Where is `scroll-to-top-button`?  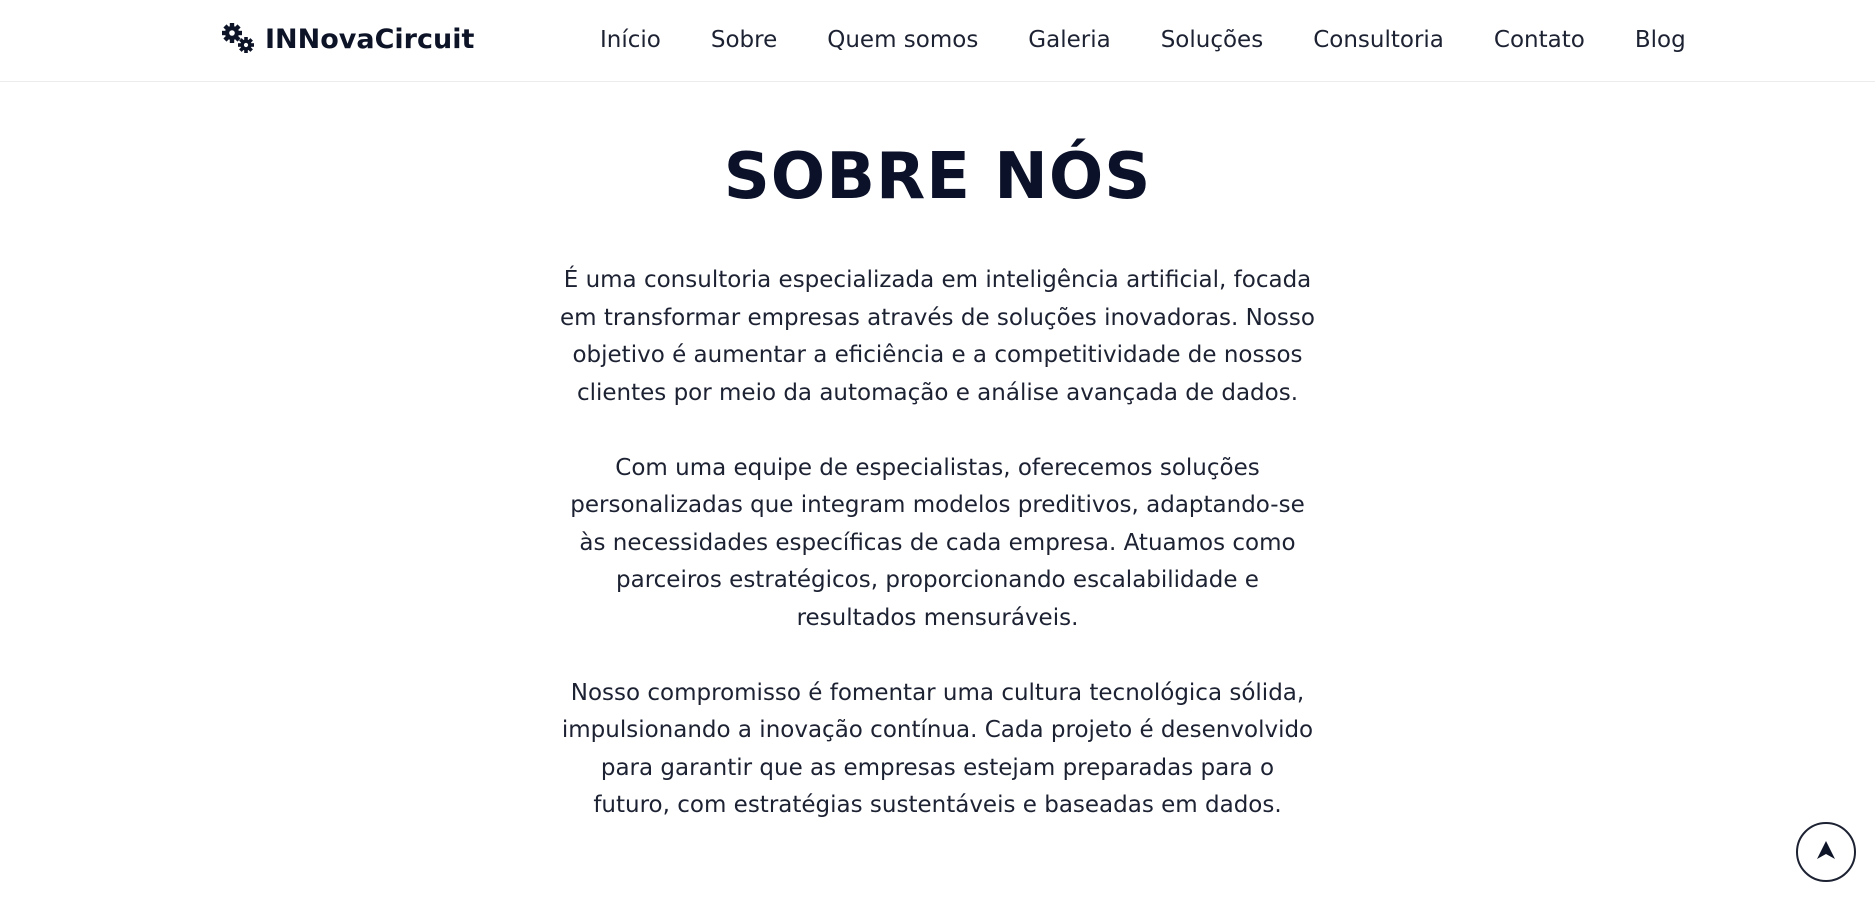 scroll-to-top-button is located at coordinates (1826, 852).